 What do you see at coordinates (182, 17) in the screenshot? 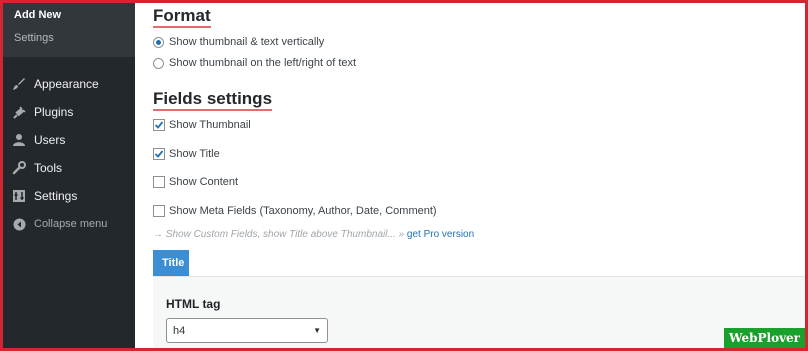
I see `format-heading: Format` at bounding box center [182, 17].